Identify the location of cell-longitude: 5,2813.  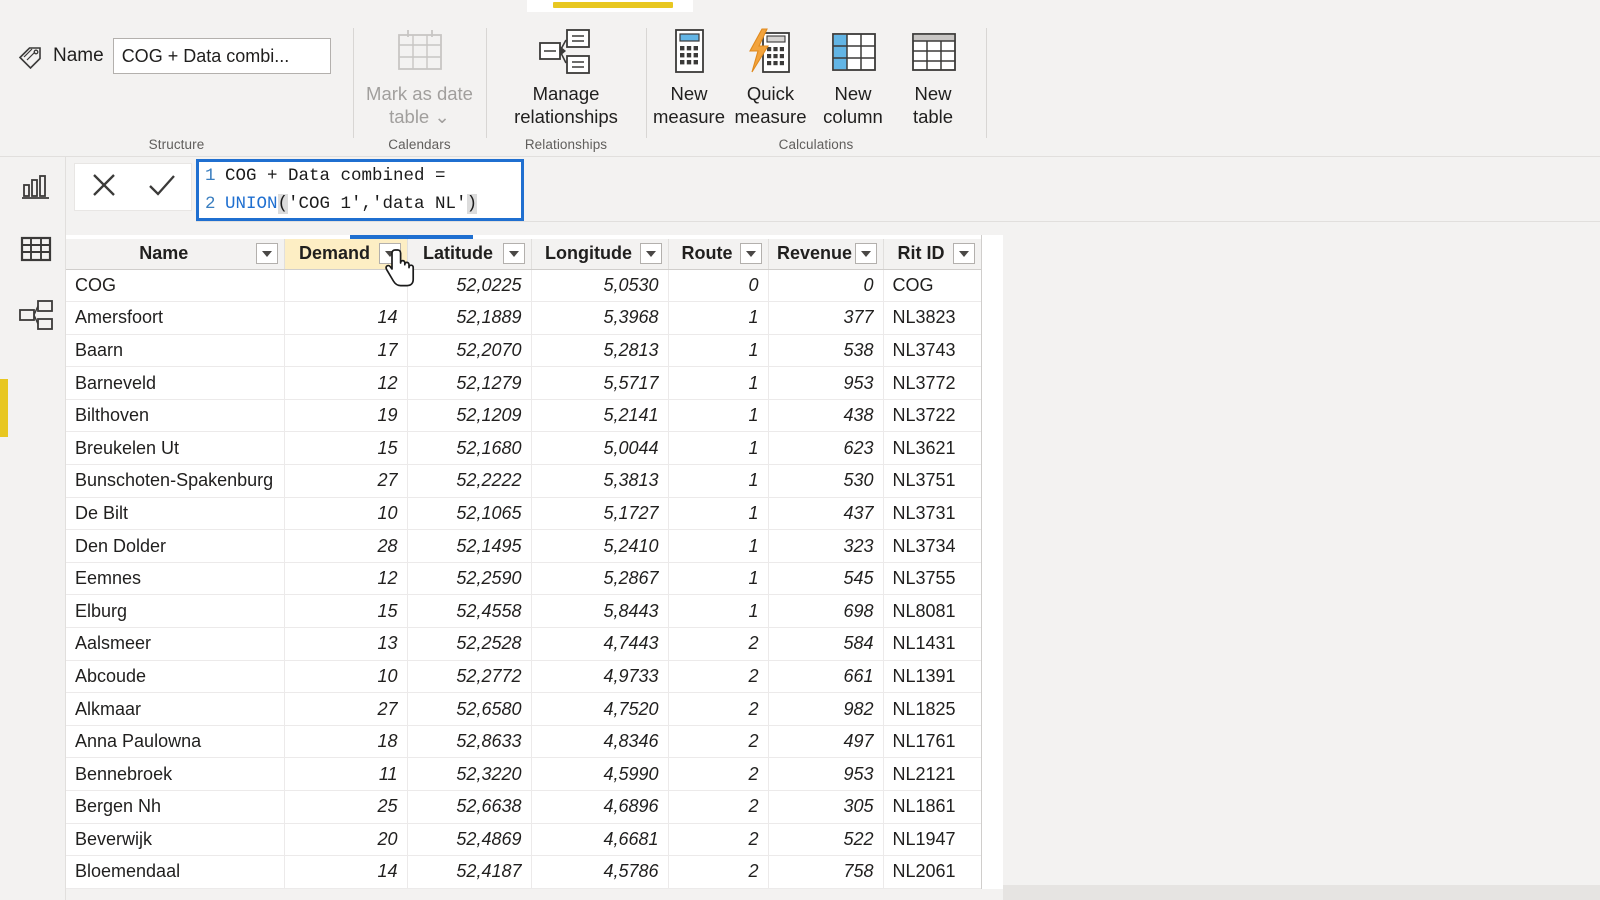
(600, 351).